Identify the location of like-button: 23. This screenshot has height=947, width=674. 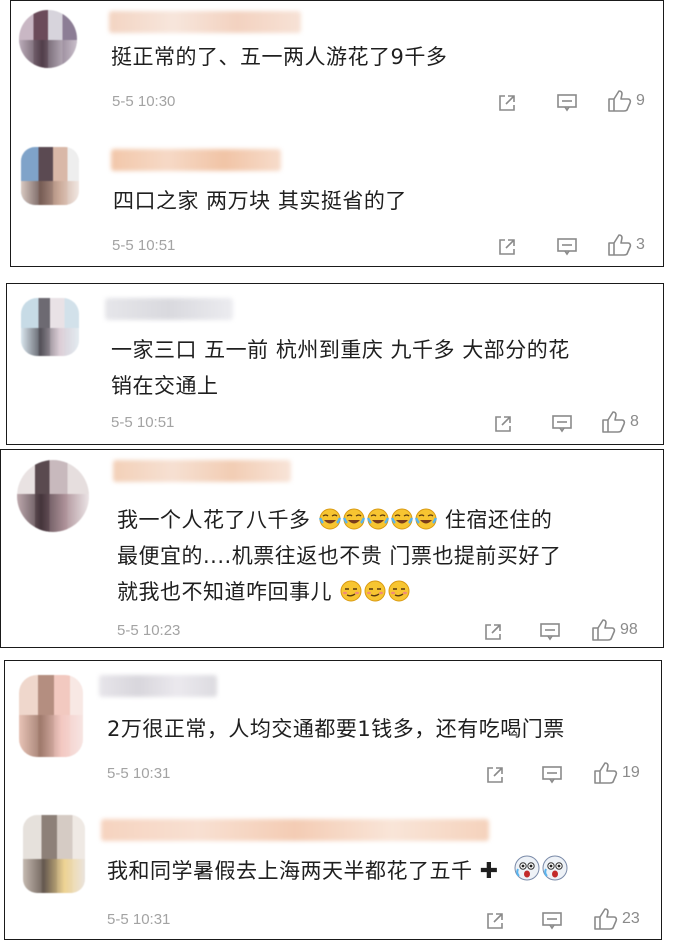
(616, 919).